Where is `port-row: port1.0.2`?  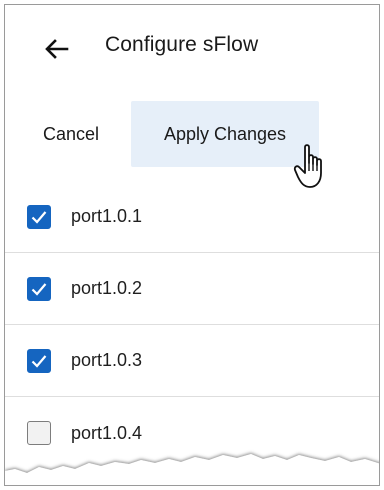 port-row: port1.0.2 is located at coordinates (192, 289).